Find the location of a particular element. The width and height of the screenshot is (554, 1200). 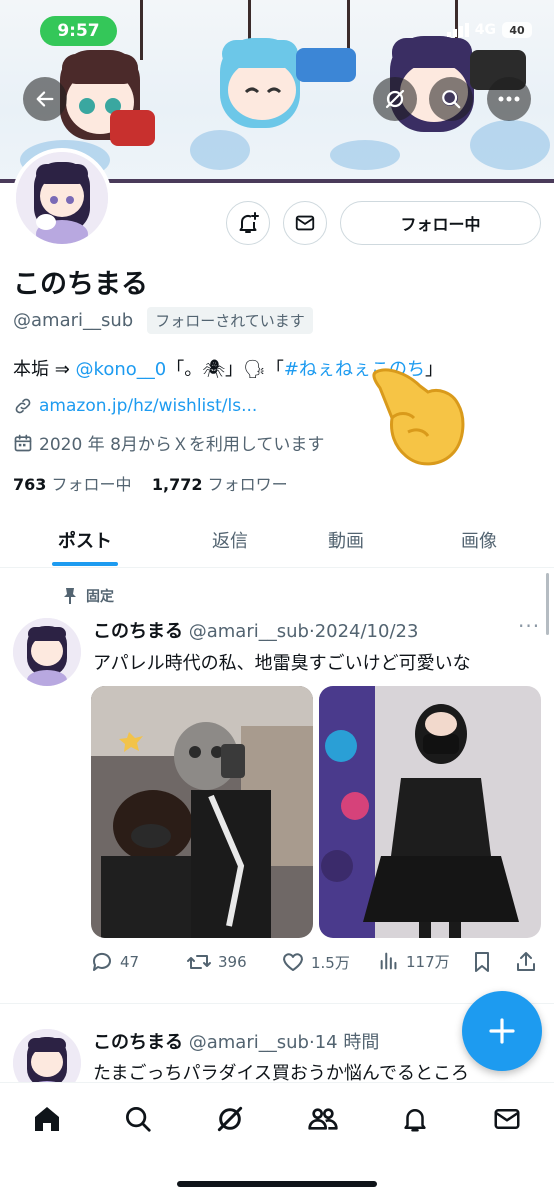

pinned-label: 固定 is located at coordinates (88, 596).